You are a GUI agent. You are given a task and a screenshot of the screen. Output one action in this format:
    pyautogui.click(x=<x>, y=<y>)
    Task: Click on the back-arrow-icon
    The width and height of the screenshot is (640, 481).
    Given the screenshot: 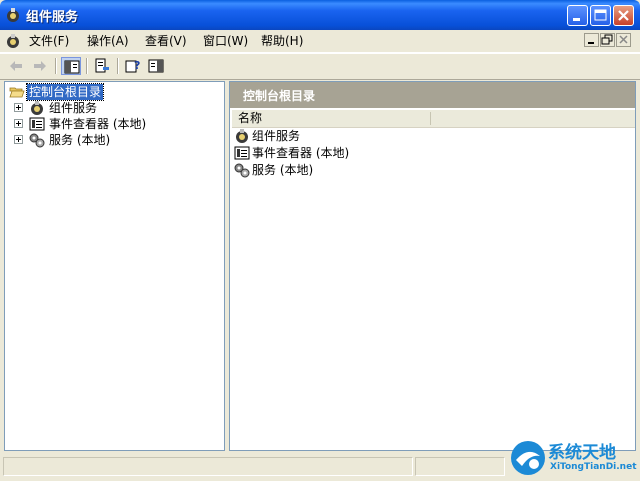 What is the action you would take?
    pyautogui.click(x=16, y=66)
    